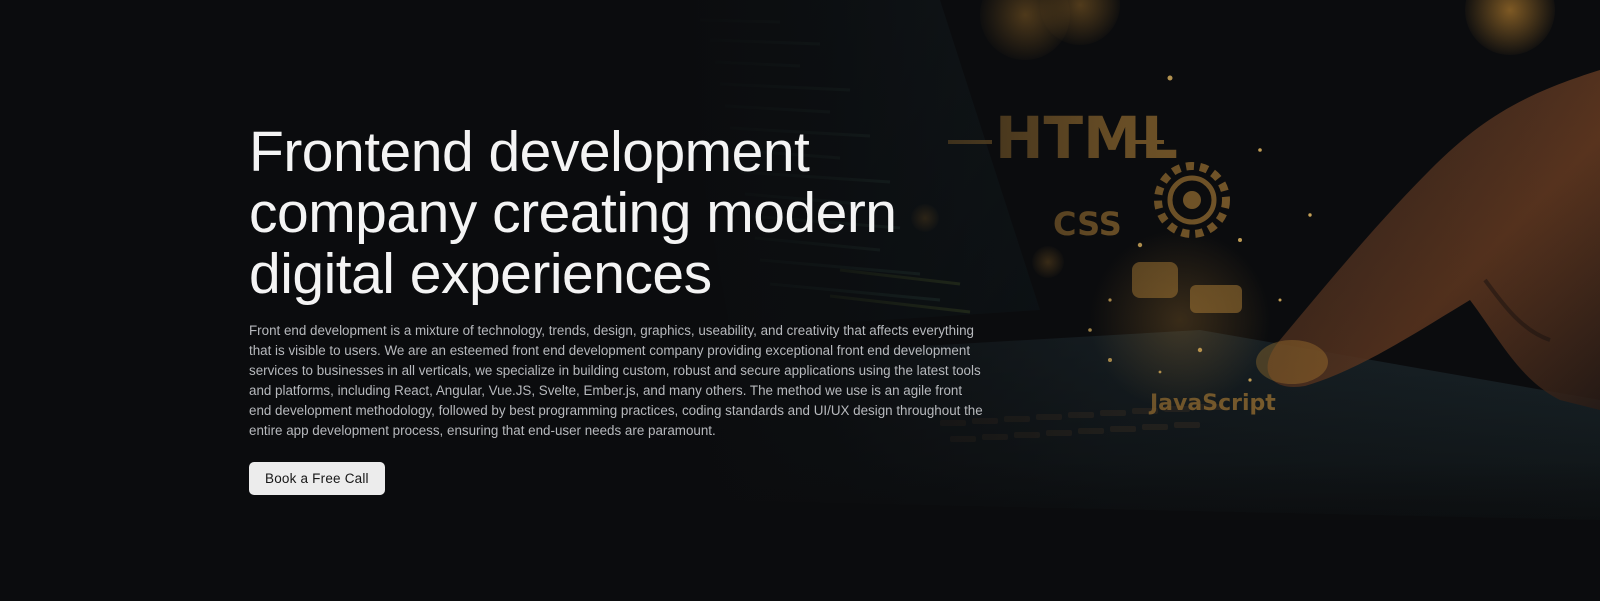 This screenshot has height=601, width=1600. Describe the element at coordinates (1192, 200) in the screenshot. I see `gear-icon` at that location.